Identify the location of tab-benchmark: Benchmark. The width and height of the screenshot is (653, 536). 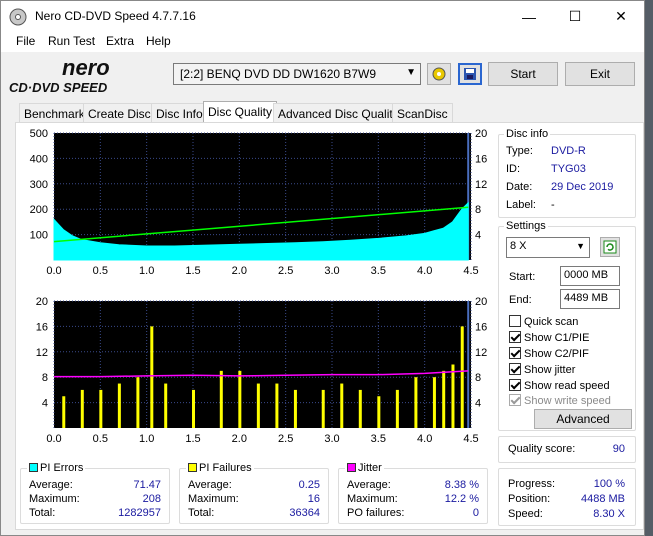
(54, 113).